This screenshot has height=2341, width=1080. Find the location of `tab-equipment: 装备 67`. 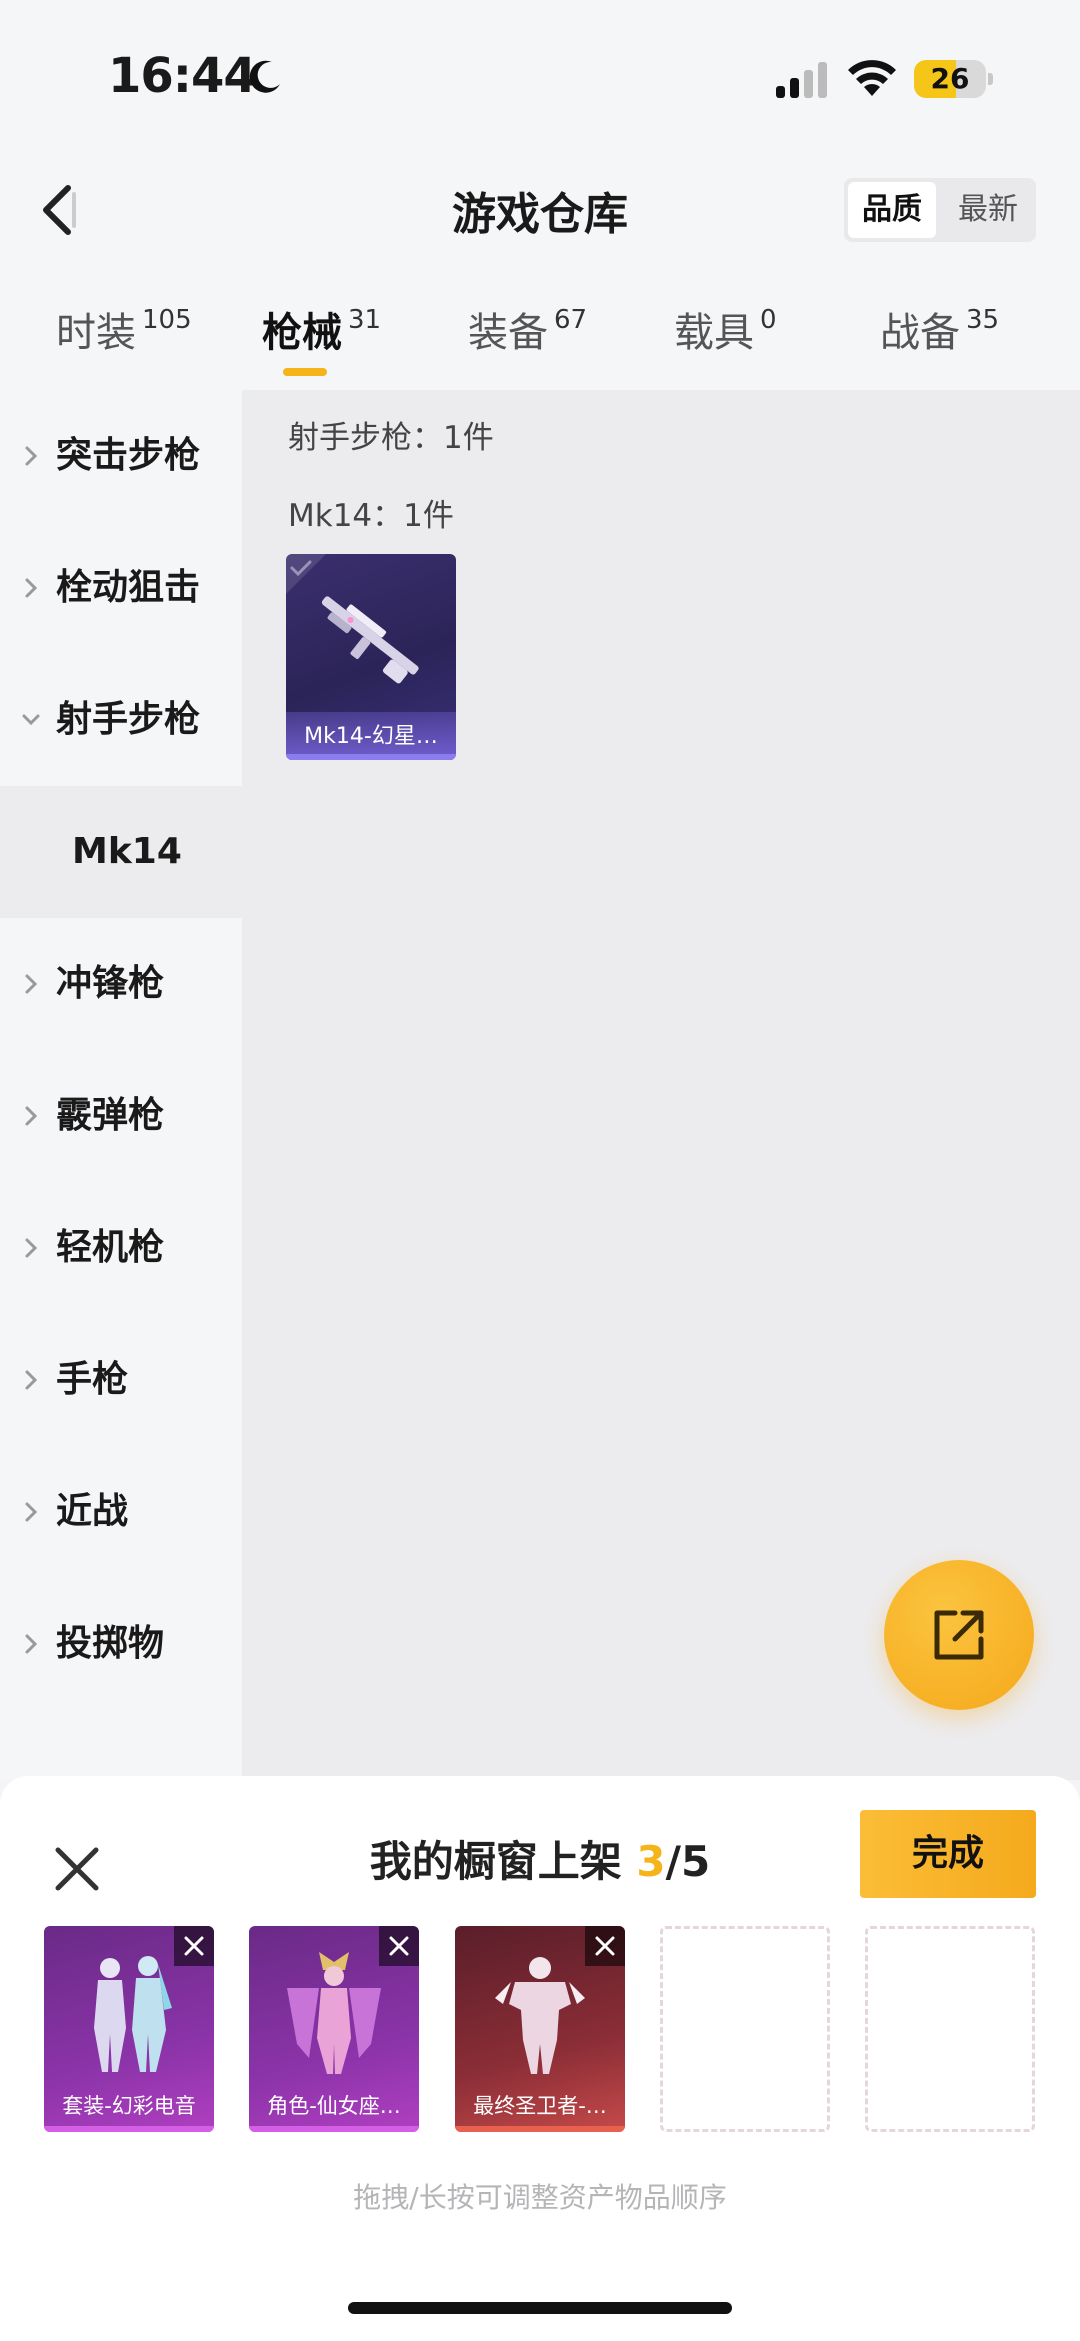

tab-equipment: 装备 67 is located at coordinates (527, 335).